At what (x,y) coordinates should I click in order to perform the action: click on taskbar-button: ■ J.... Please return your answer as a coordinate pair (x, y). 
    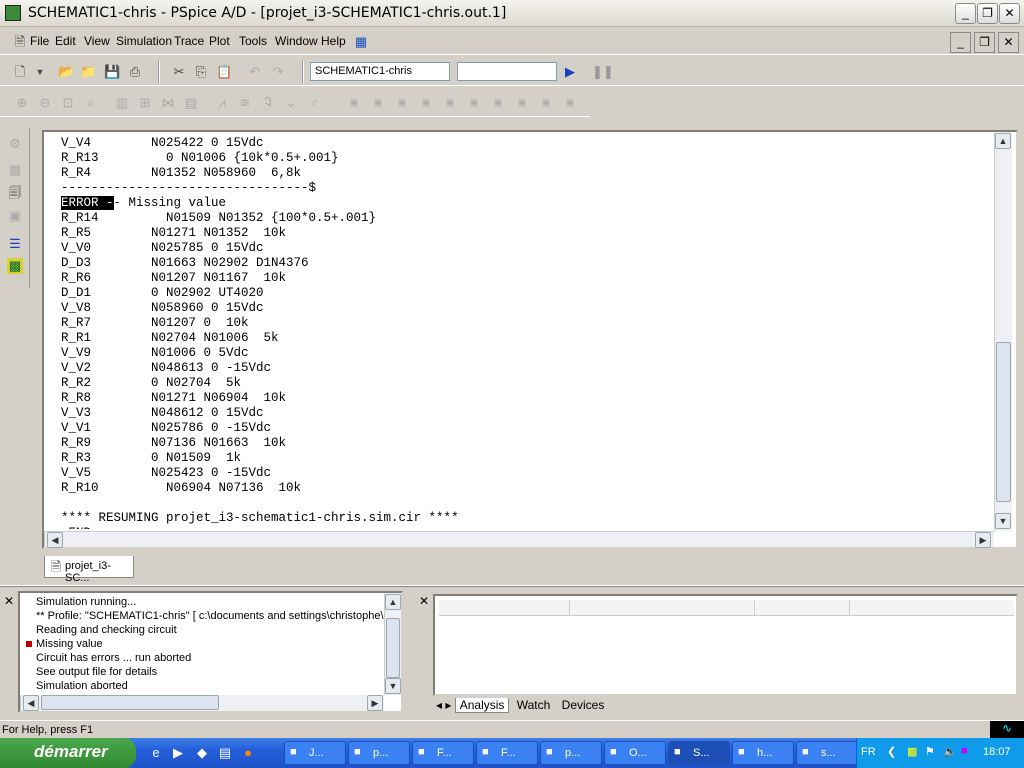
    Looking at the image, I should click on (315, 753).